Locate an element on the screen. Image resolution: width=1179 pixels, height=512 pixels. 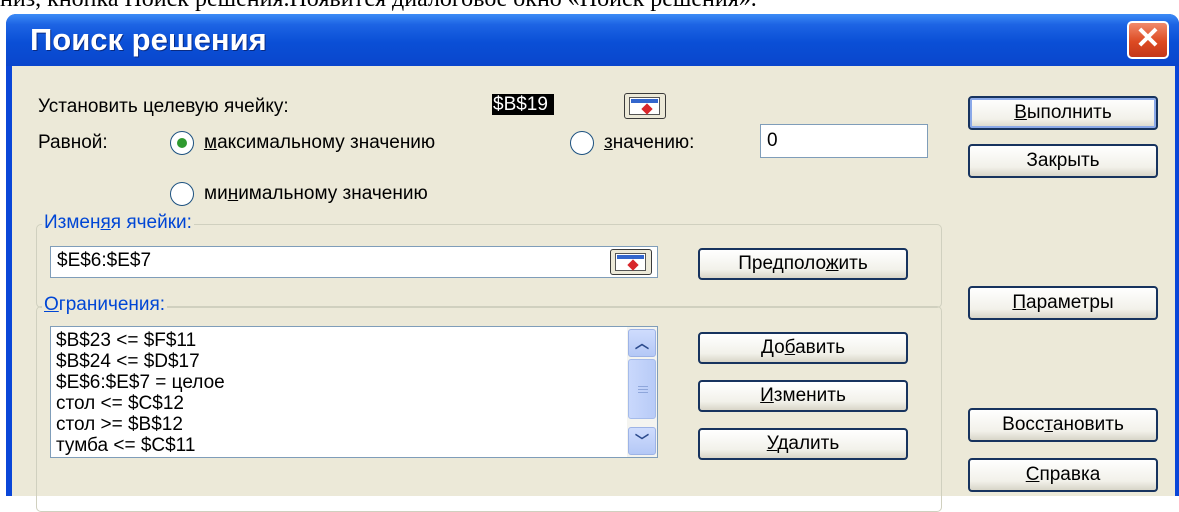
radio-max is located at coordinates (182, 143).